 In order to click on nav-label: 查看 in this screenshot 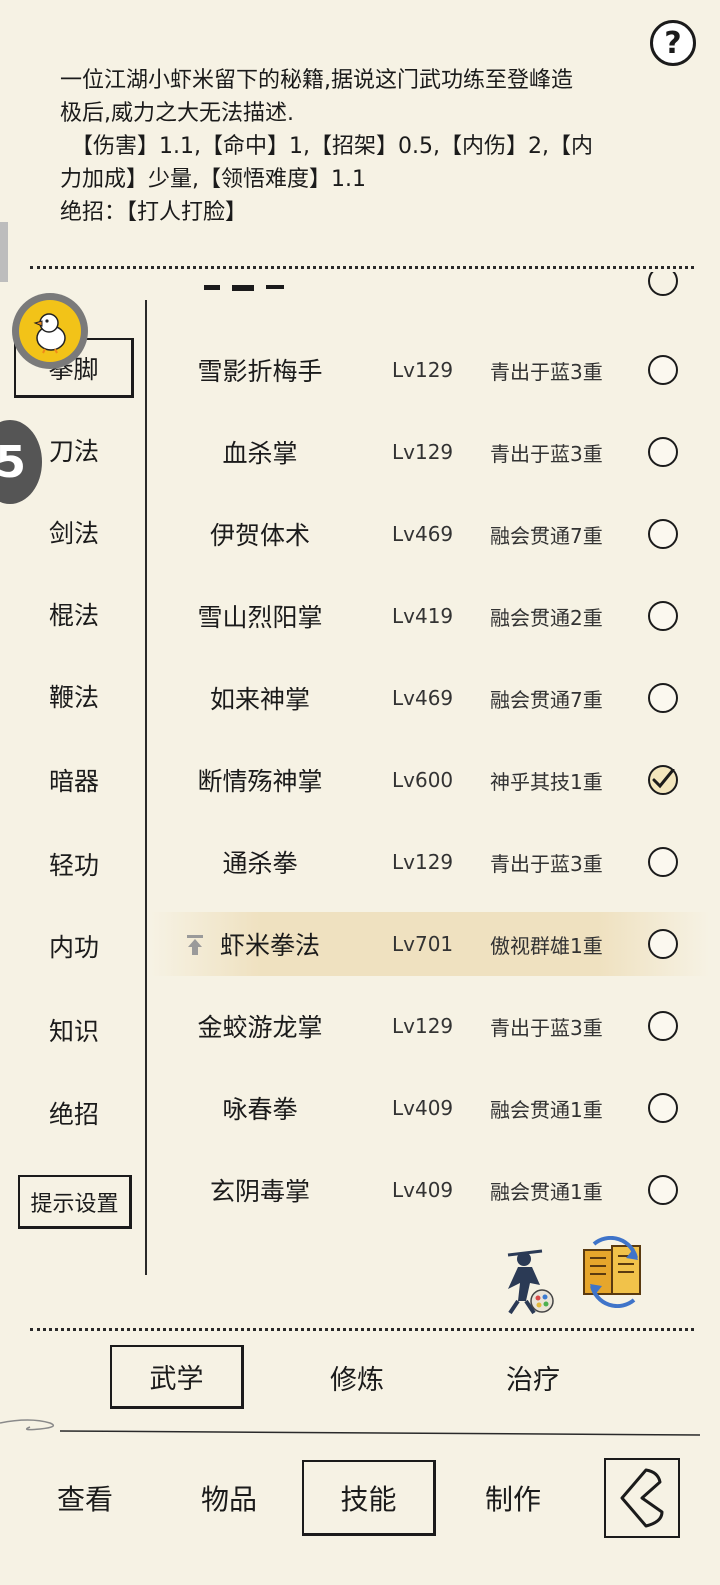, I will do `click(84, 1499)`.